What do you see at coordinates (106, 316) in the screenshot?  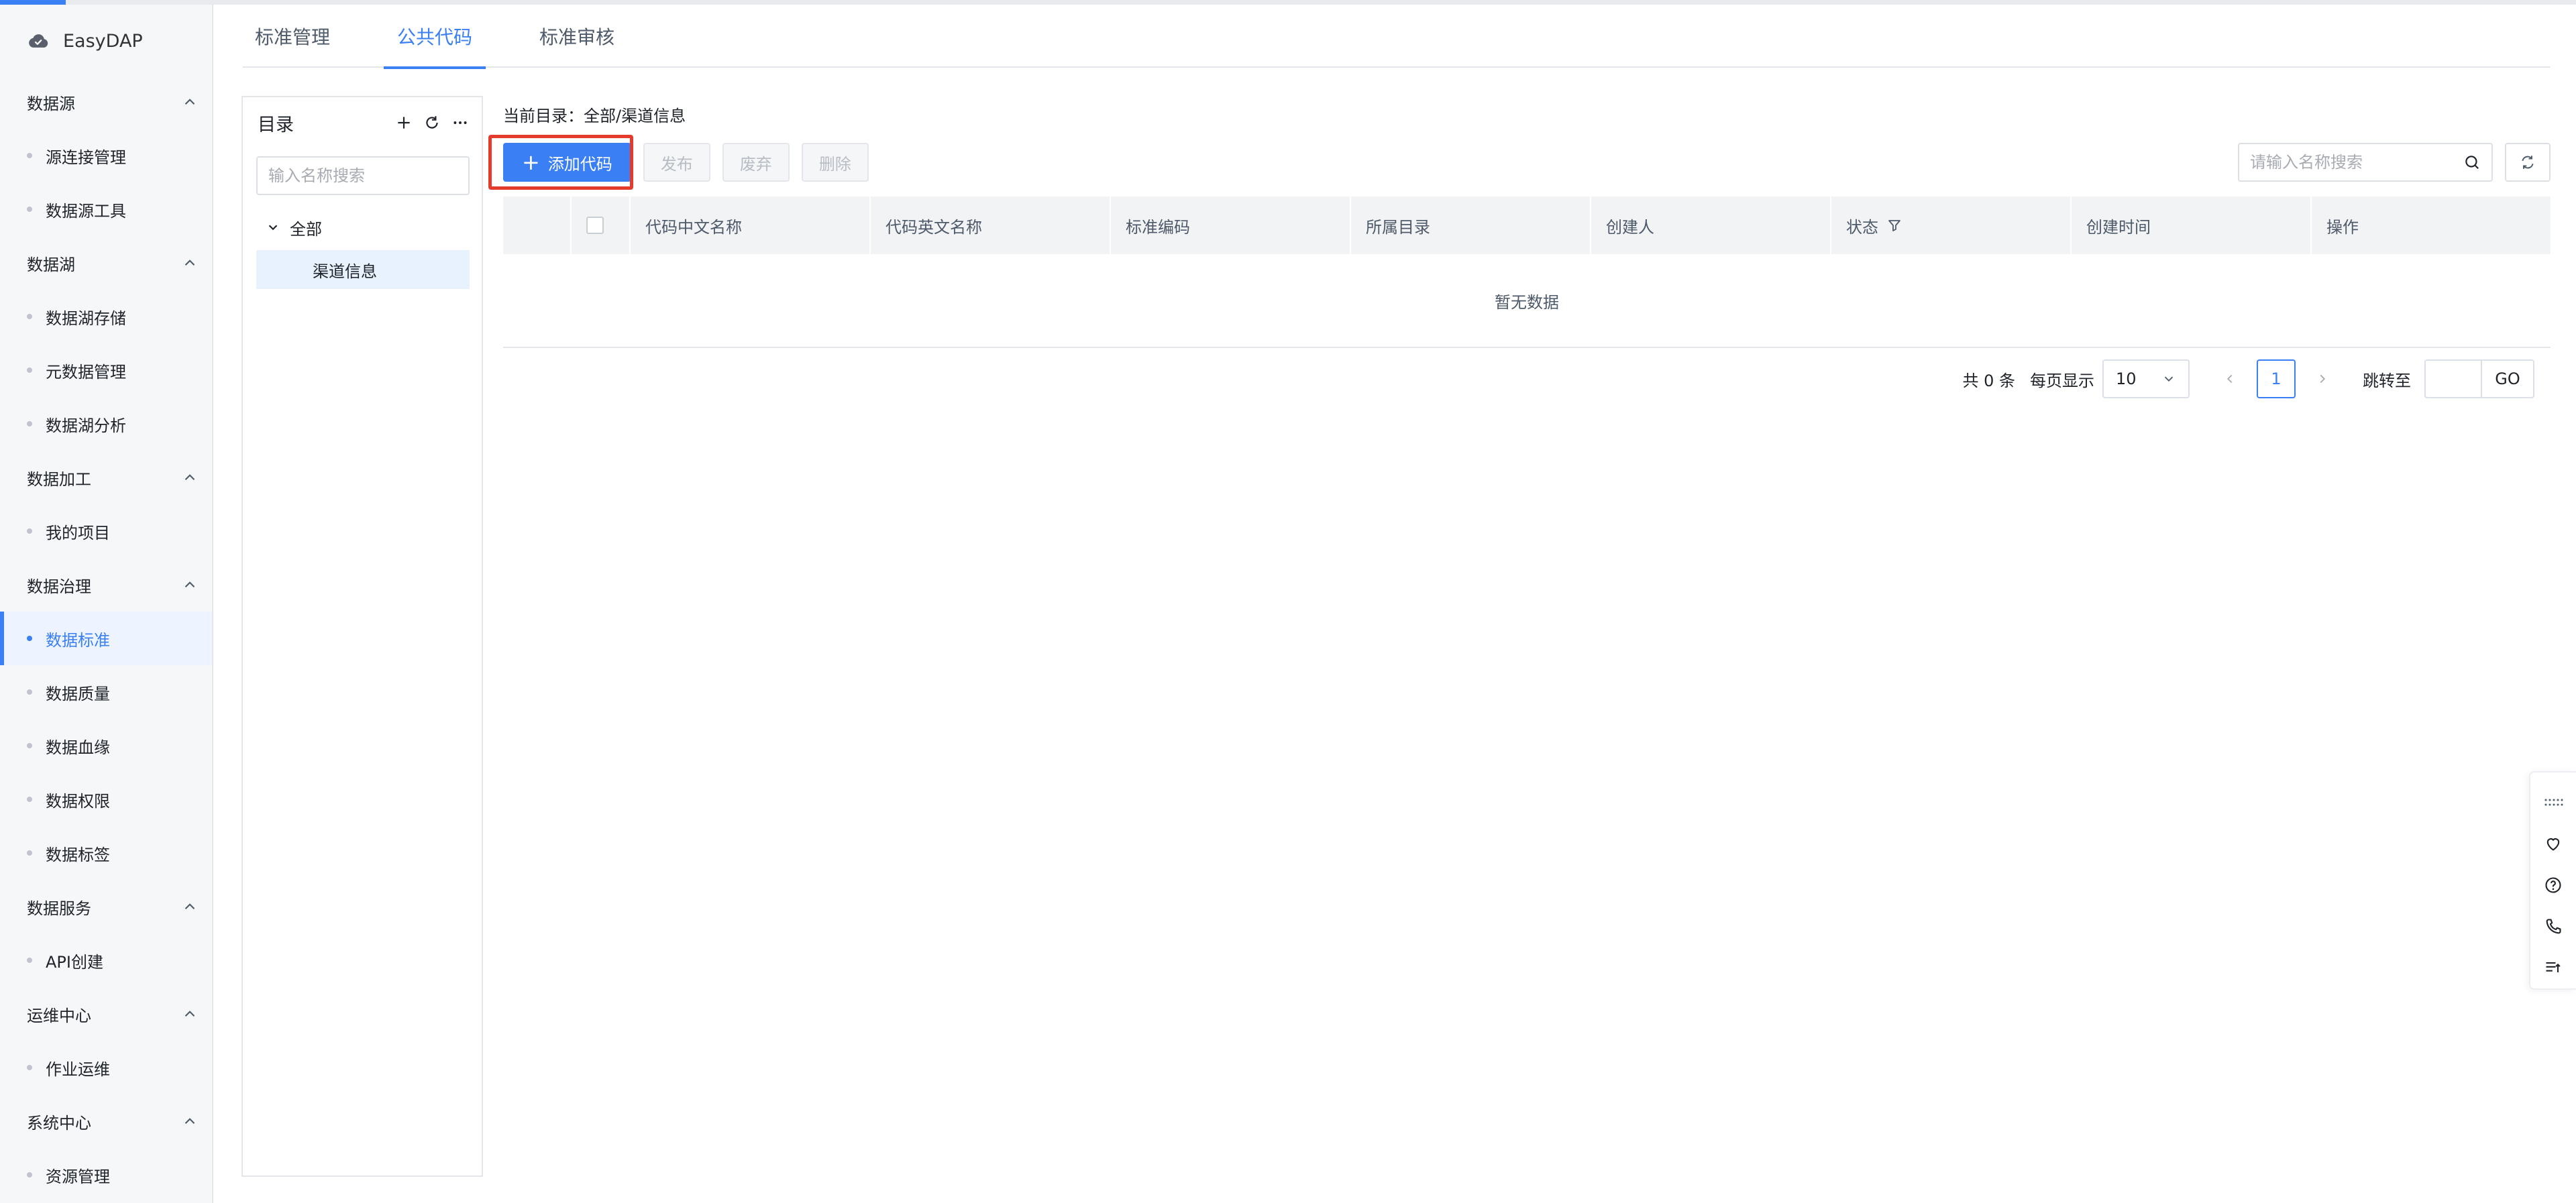 I see `sidebar-item-datalake-storage: 数据湖存储` at bounding box center [106, 316].